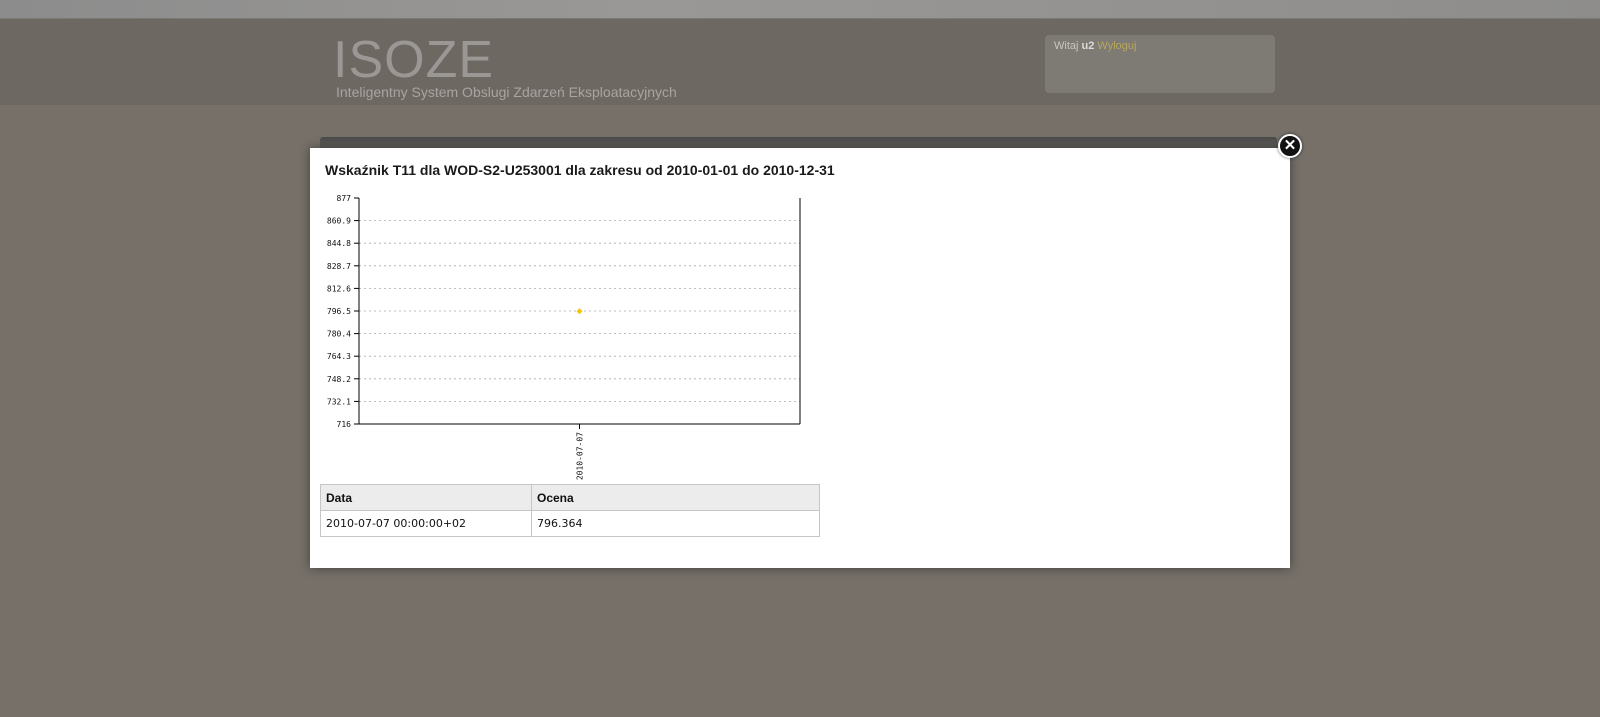 The image size is (1600, 717). What do you see at coordinates (426, 497) in the screenshot?
I see `column-header-date: Data` at bounding box center [426, 497].